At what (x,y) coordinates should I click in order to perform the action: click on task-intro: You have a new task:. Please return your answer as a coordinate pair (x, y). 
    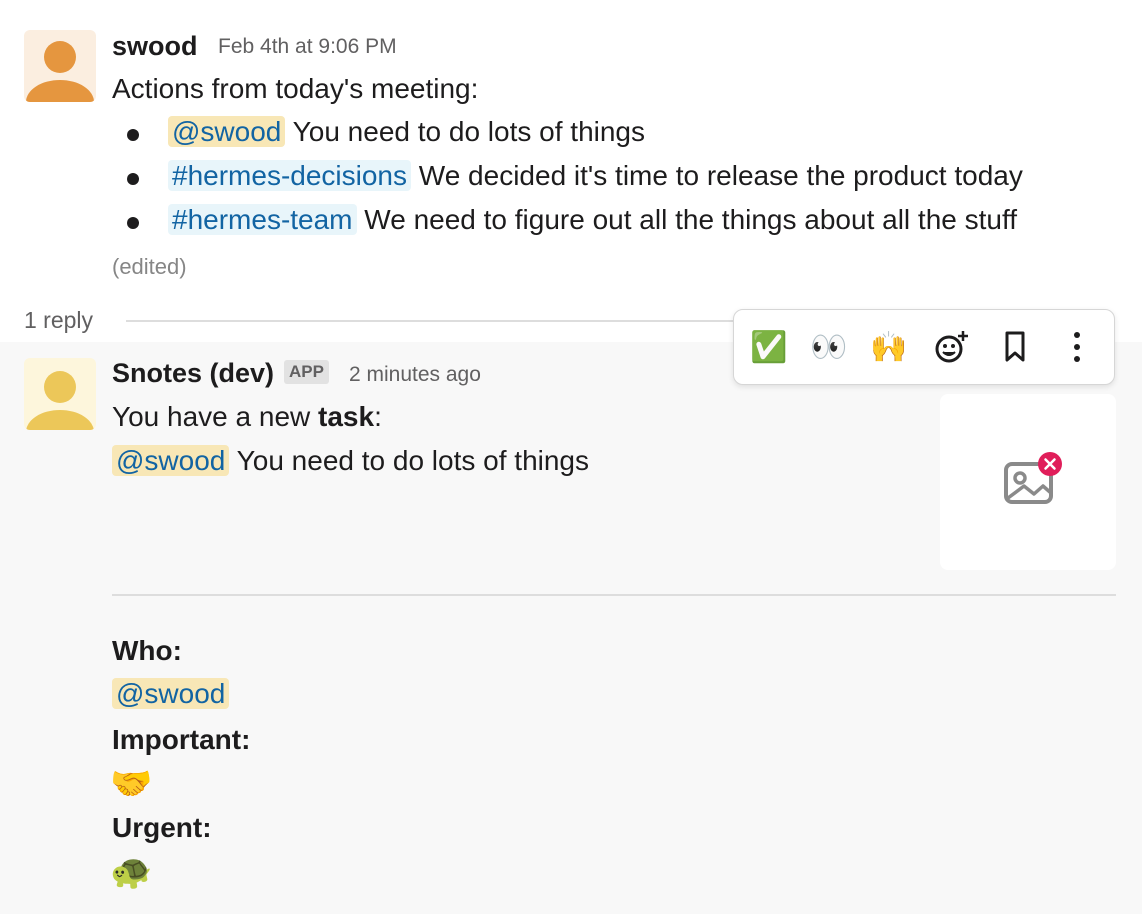
    Looking at the image, I should click on (247, 417).